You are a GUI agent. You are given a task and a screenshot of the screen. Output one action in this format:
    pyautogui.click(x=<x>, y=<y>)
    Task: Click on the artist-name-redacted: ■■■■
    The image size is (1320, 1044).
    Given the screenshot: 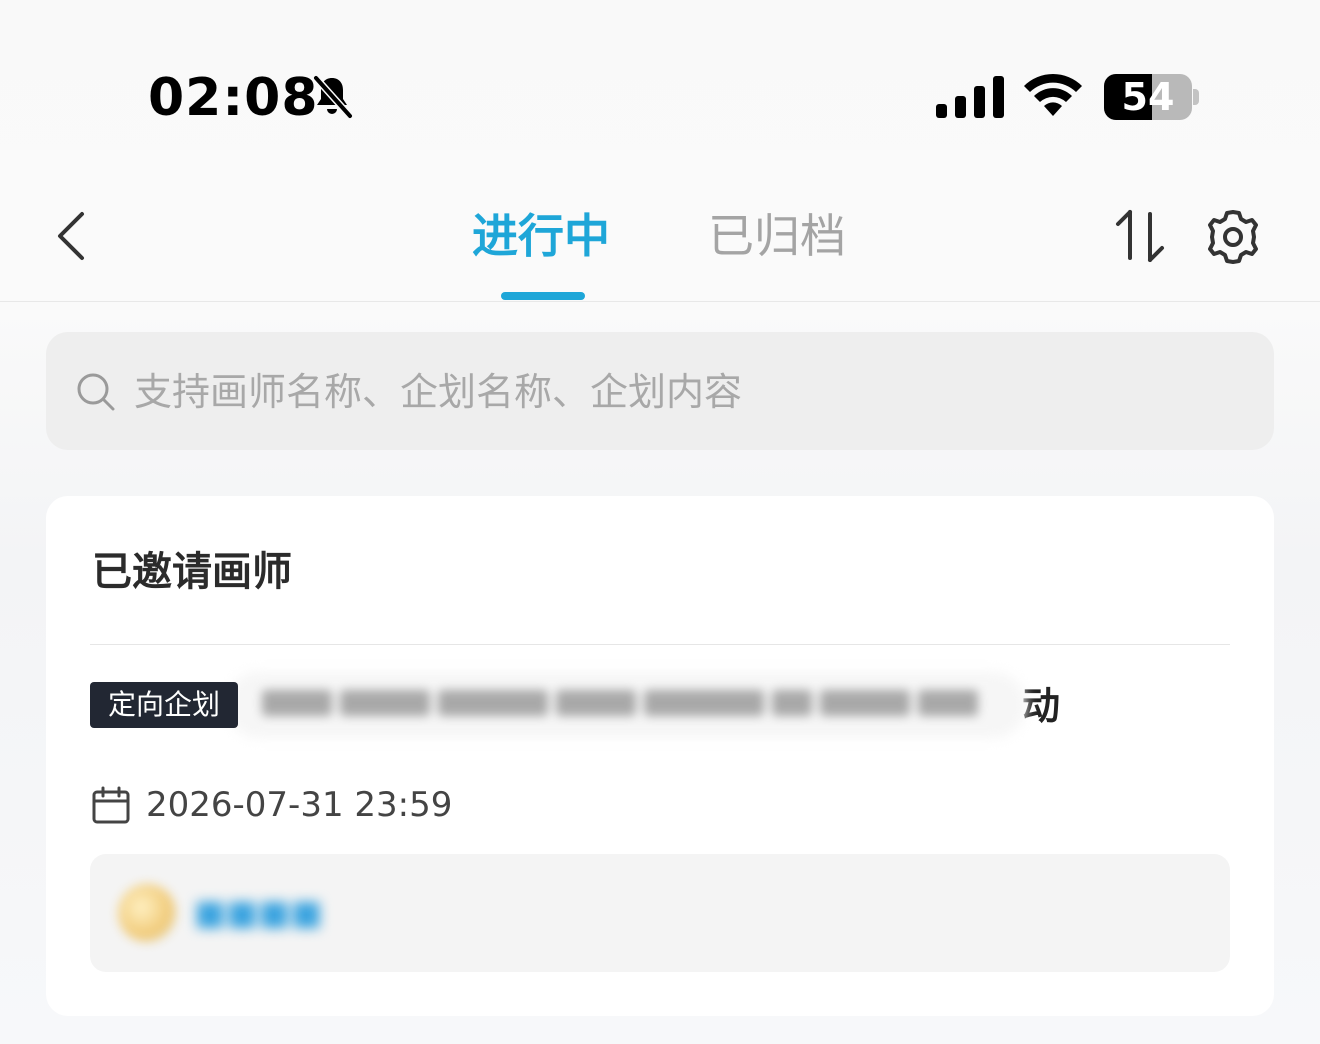 What is the action you would take?
    pyautogui.click(x=258, y=913)
    